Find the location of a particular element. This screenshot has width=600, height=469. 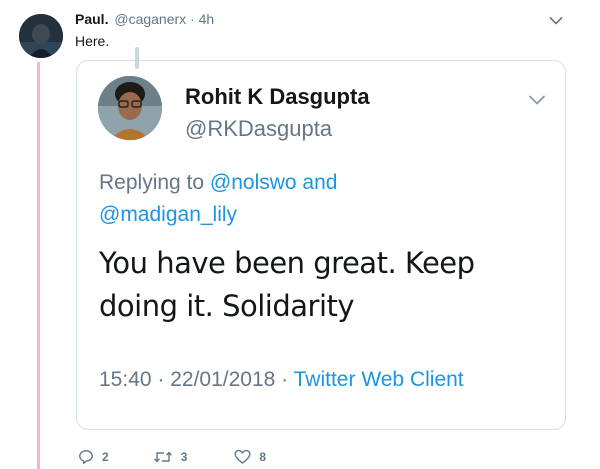

replying-to: Replying to @nolswo and @madigan_lily is located at coordinates (264, 199).